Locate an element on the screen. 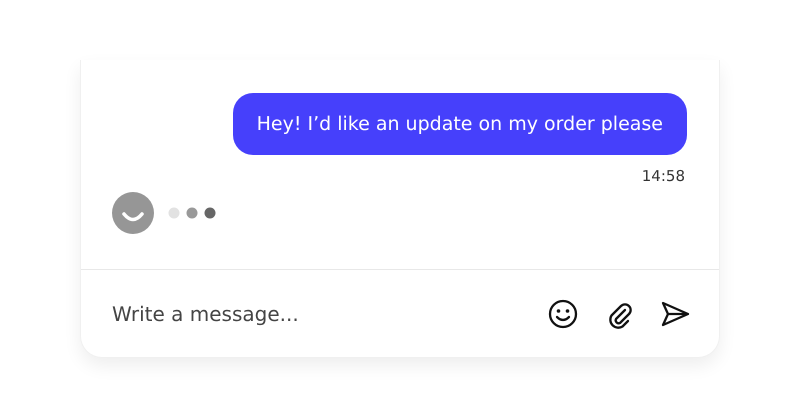 This screenshot has height=400, width=800. message-bubble: Hey! I’d like an update on my order please is located at coordinates (459, 124).